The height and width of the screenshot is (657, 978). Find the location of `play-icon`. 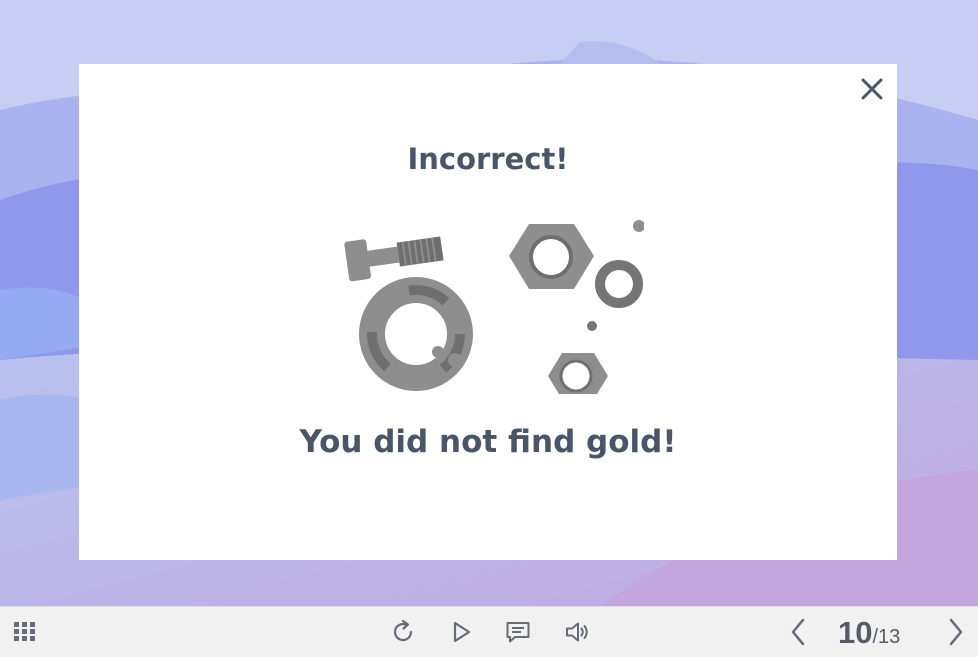

play-icon is located at coordinates (462, 632).